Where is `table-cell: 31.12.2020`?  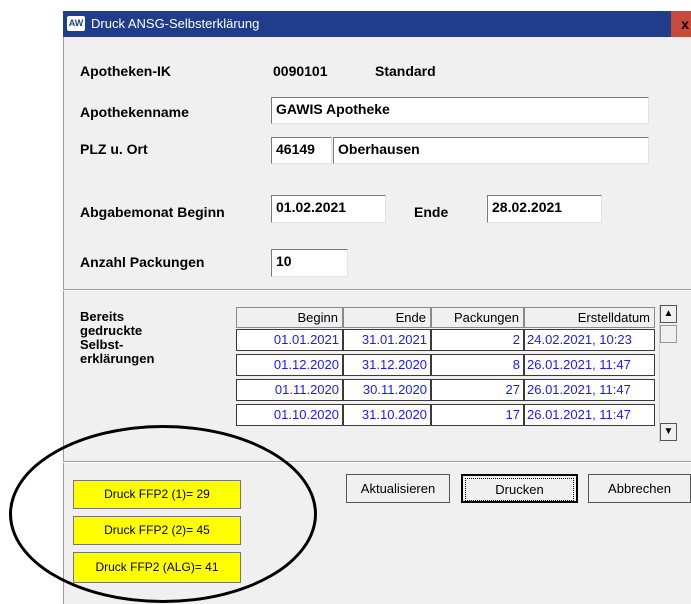
table-cell: 31.12.2020 is located at coordinates (387, 365).